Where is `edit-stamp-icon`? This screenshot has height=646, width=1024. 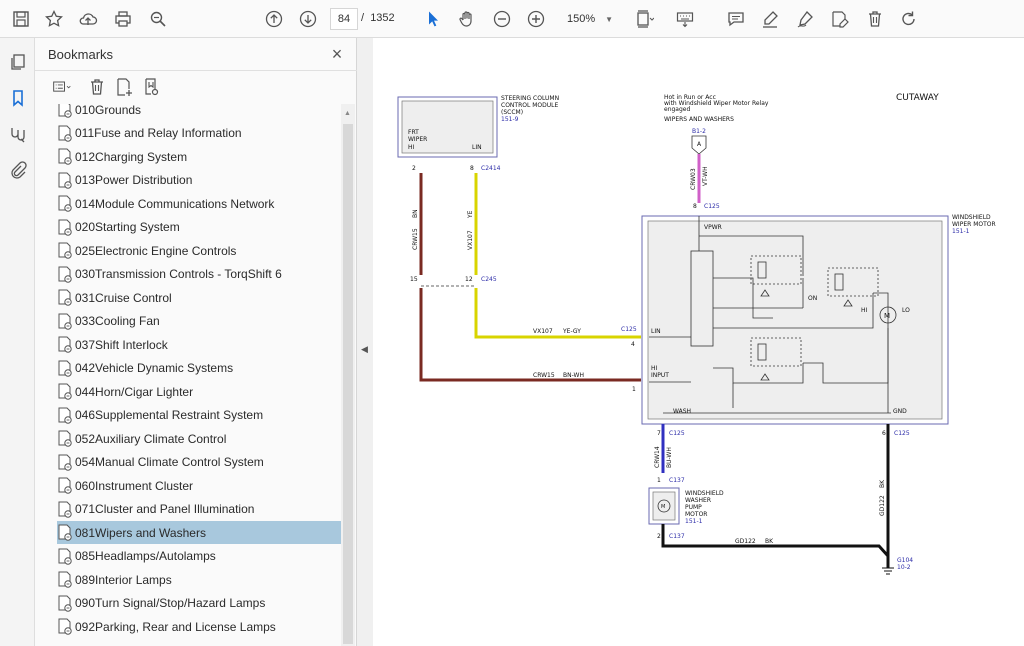 edit-stamp-icon is located at coordinates (840, 19).